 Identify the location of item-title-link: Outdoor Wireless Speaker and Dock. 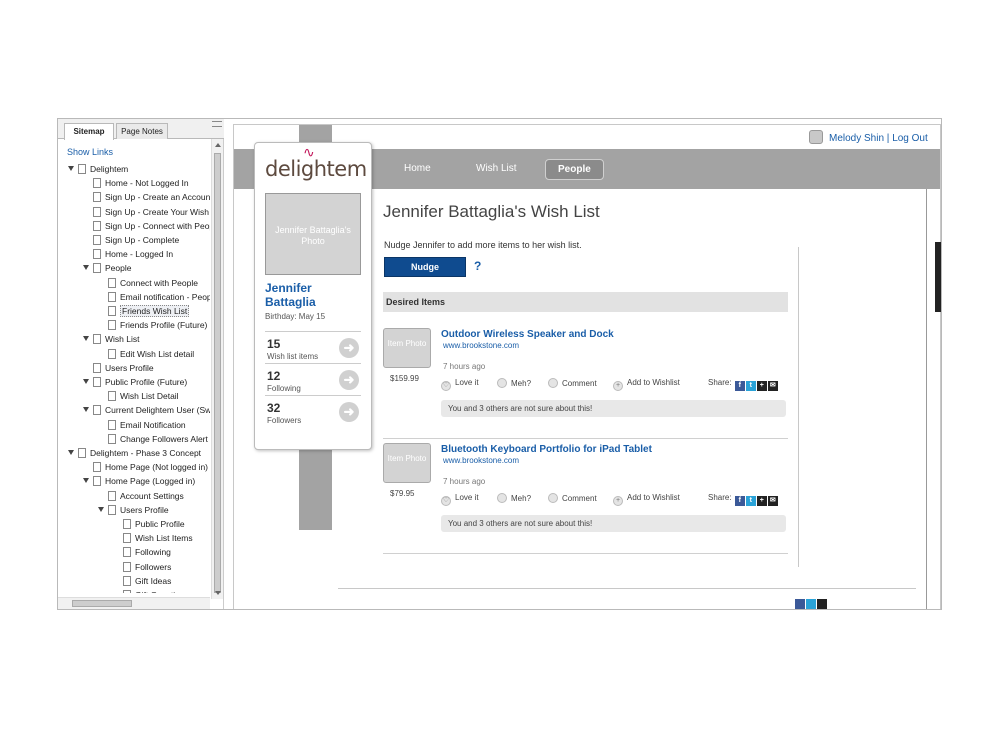
(527, 334).